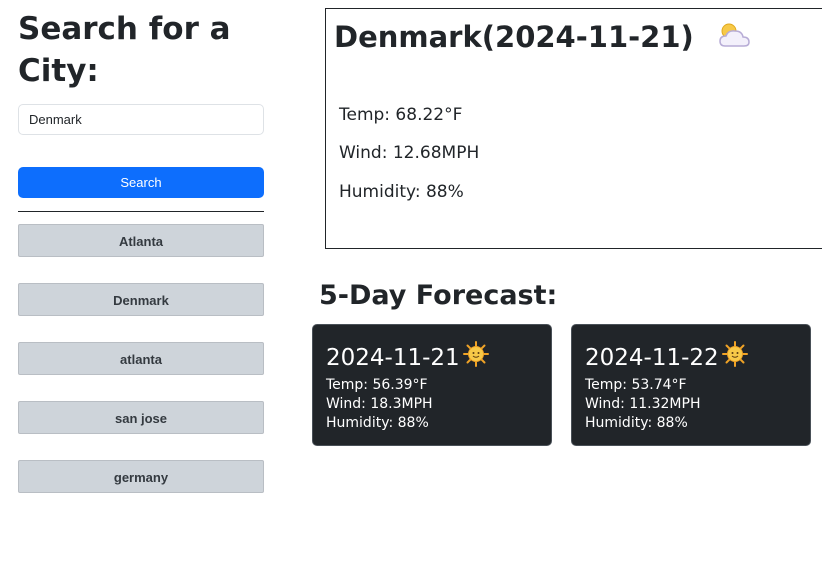 This screenshot has height=585, width=822. Describe the element at coordinates (379, 404) in the screenshot. I see `forecast-wind: Wind: 18.3MPH` at that location.